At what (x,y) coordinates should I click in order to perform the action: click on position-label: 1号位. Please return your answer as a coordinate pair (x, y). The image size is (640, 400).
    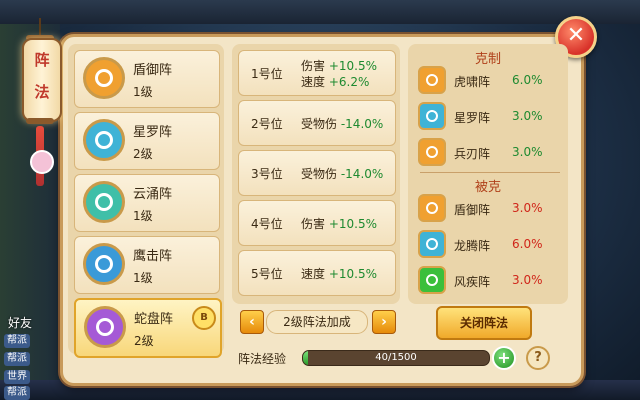
    Looking at the image, I should click on (267, 74).